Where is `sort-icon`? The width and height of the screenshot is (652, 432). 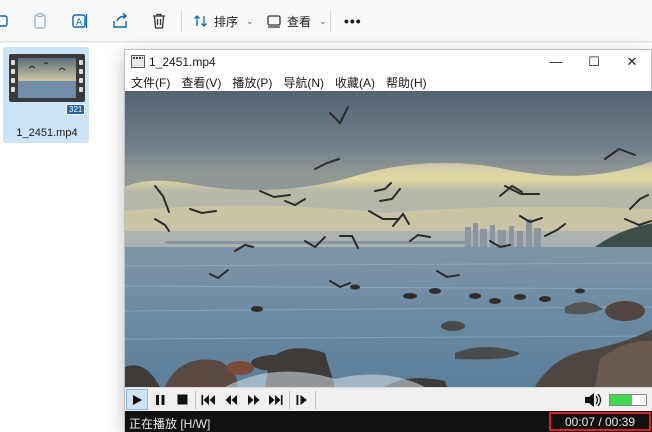
sort-icon is located at coordinates (200, 21).